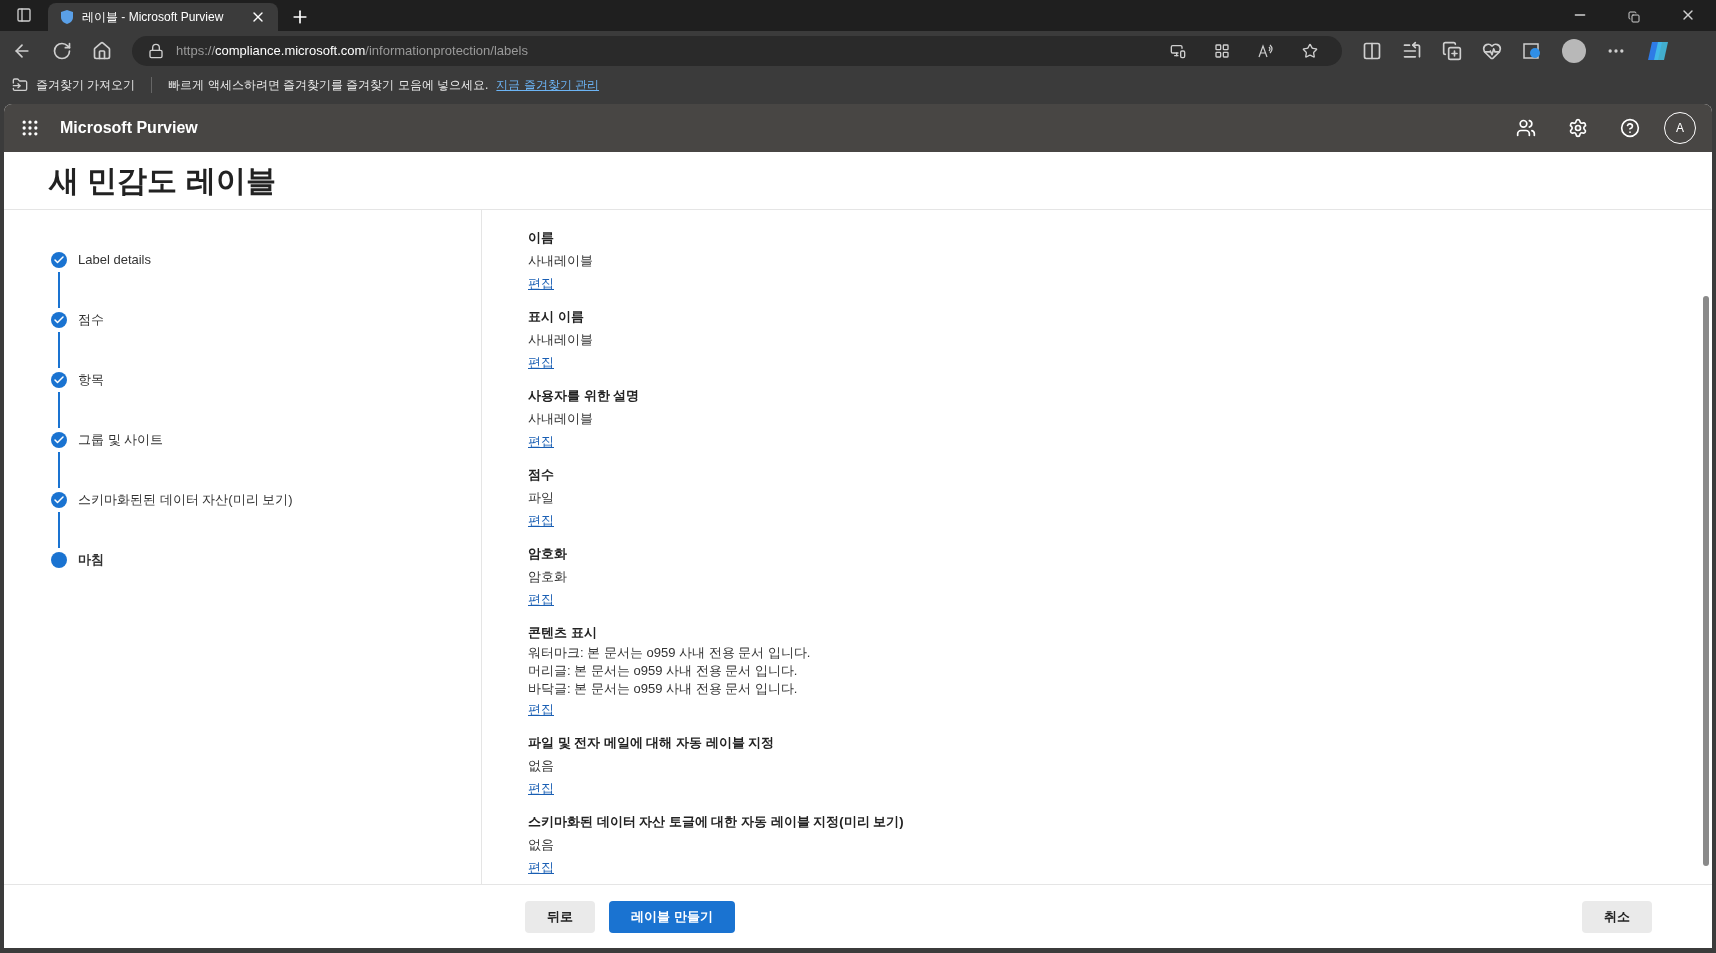  I want to click on restore-icon, so click(1634, 17).